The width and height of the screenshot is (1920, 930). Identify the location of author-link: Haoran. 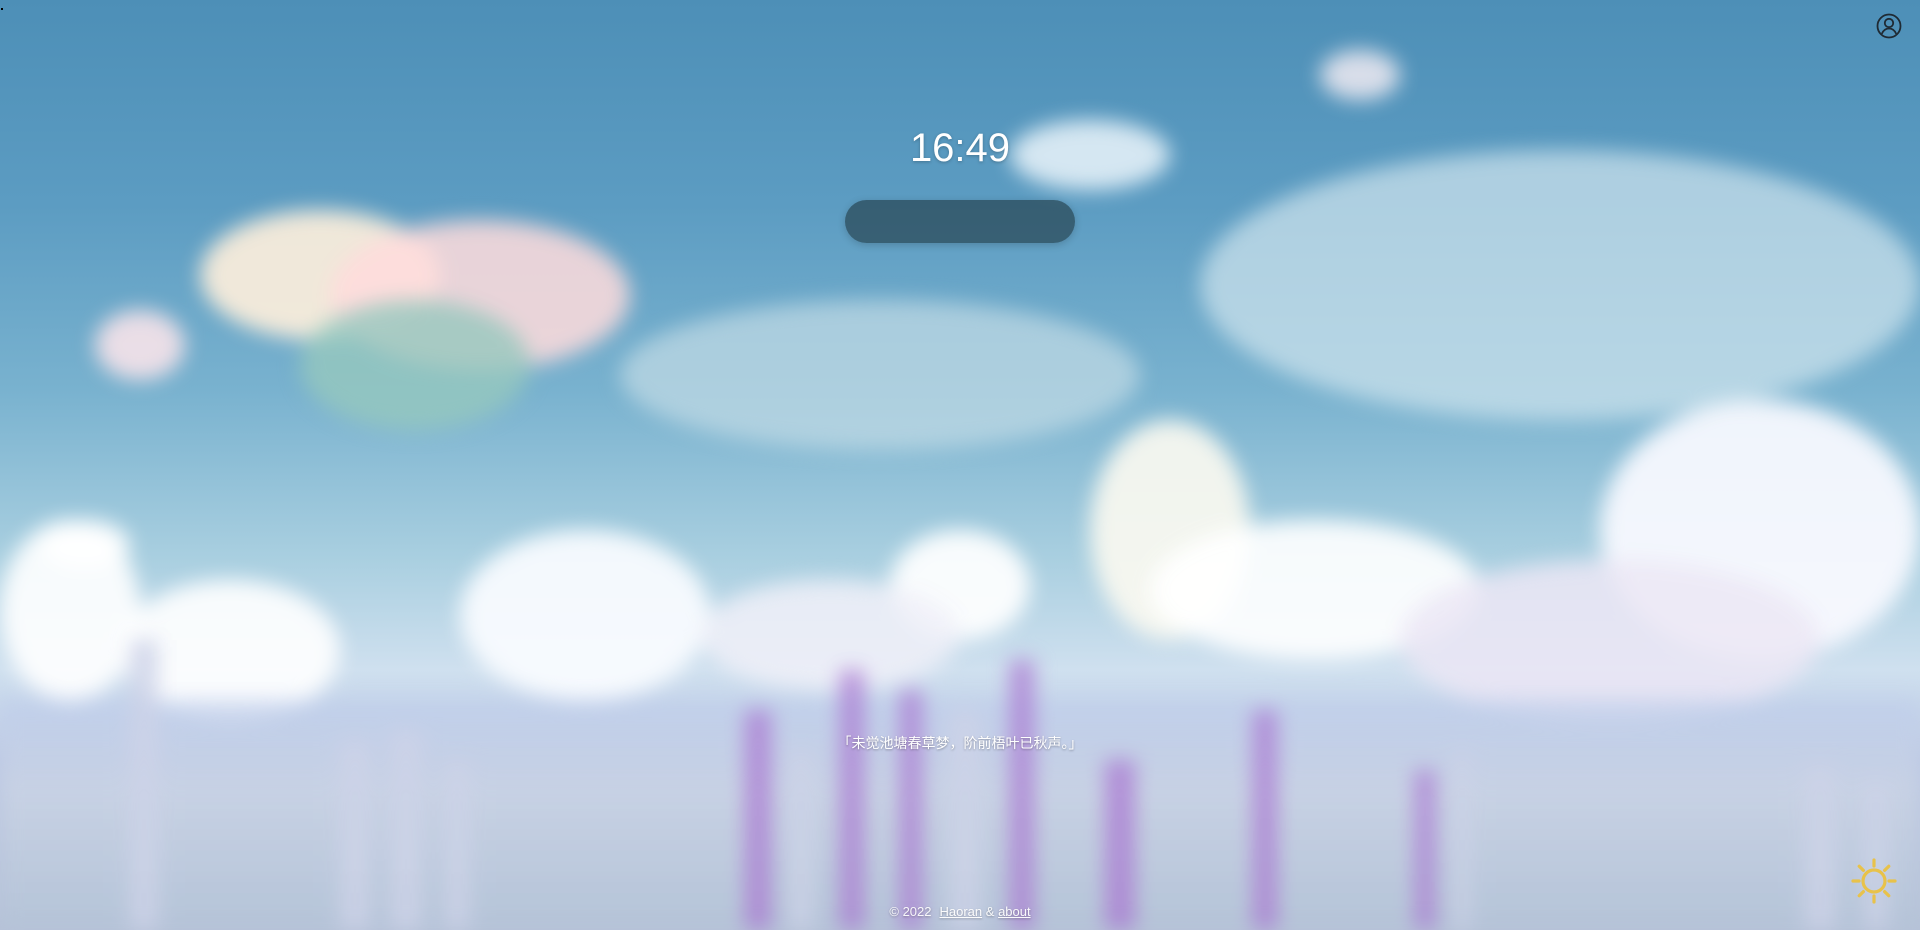
(961, 911).